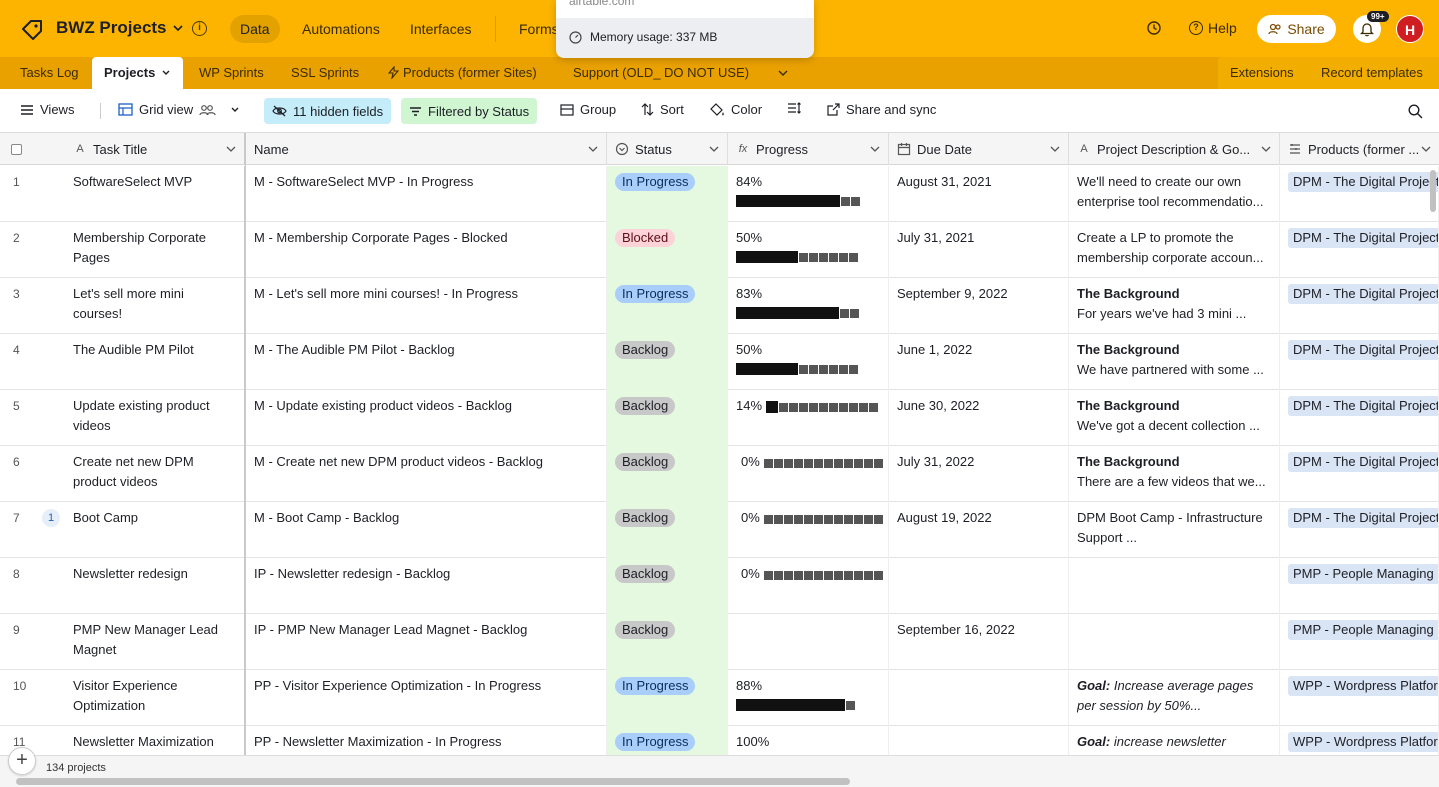 This screenshot has height=787, width=1439. What do you see at coordinates (138, 73) in the screenshot?
I see `tab-projects: Projects` at bounding box center [138, 73].